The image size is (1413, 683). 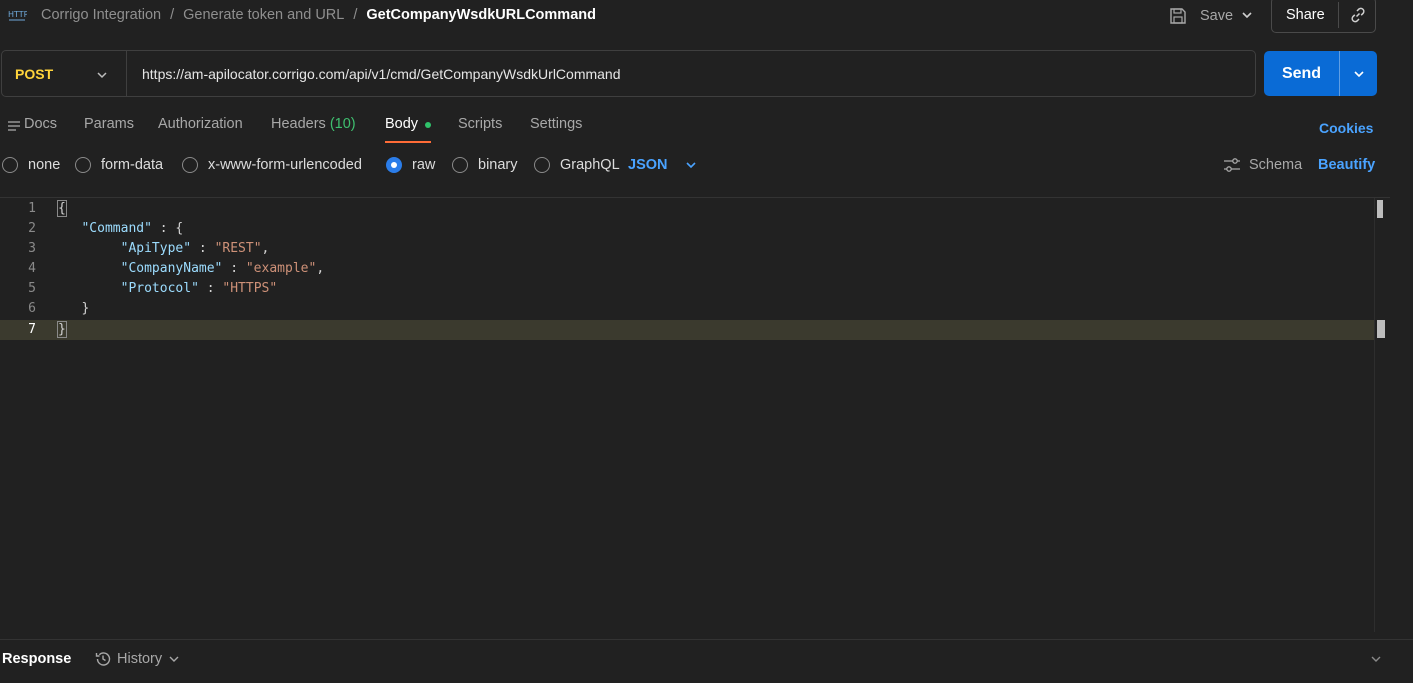 I want to click on json-key: "Command", so click(x=116, y=228).